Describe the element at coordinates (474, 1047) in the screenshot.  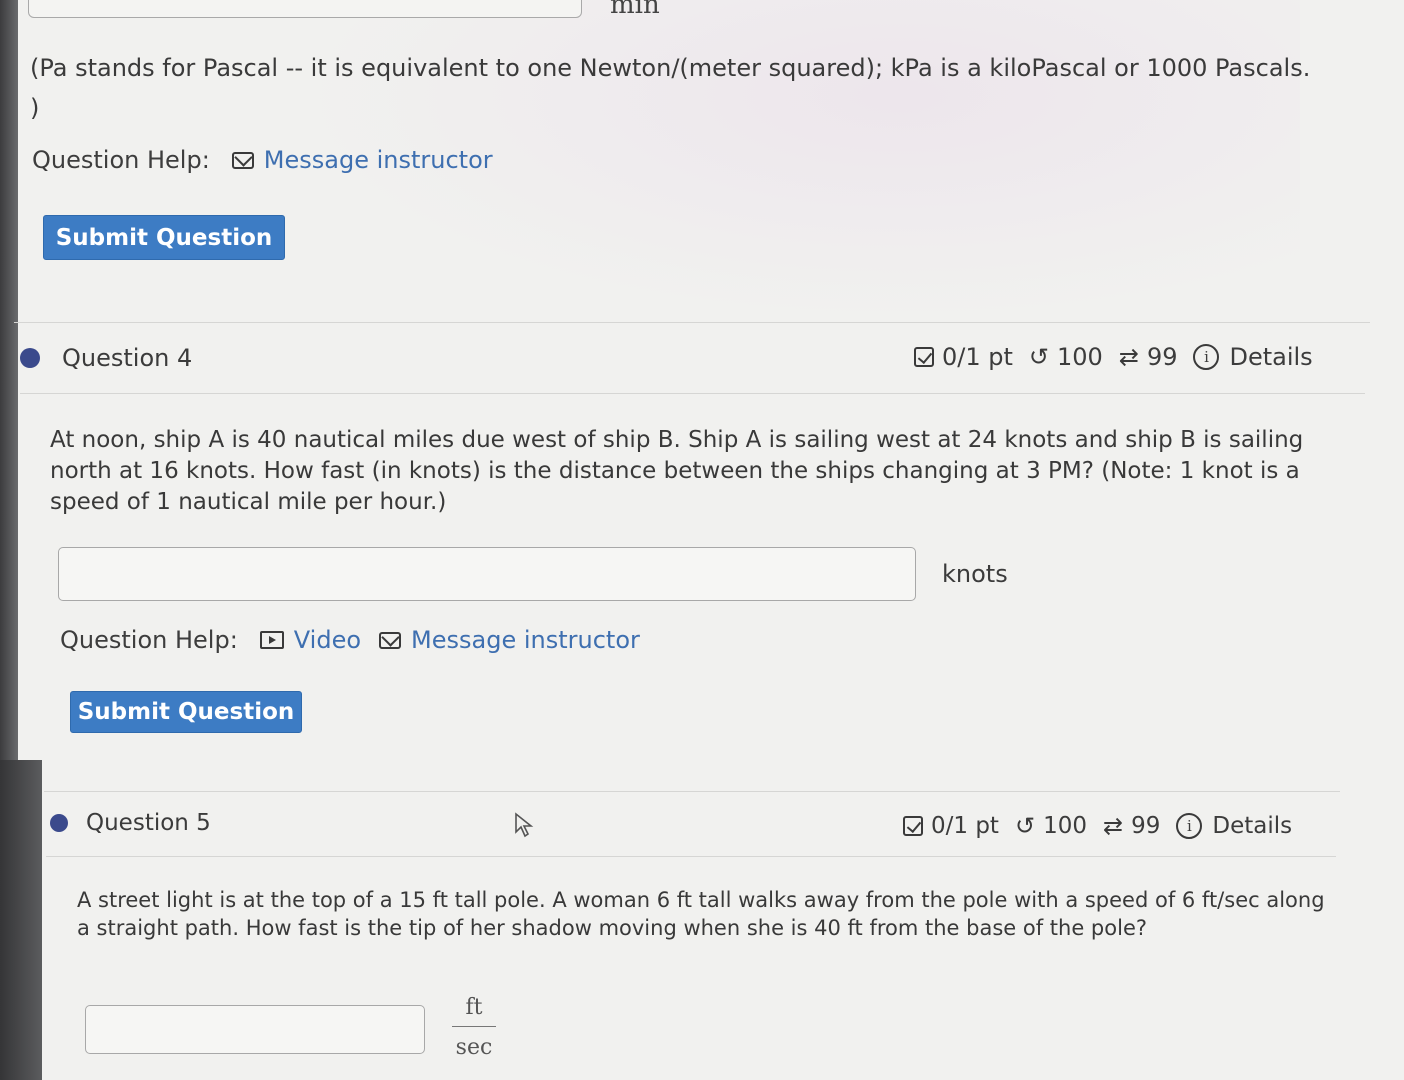
I see `unit-denominator: sec` at that location.